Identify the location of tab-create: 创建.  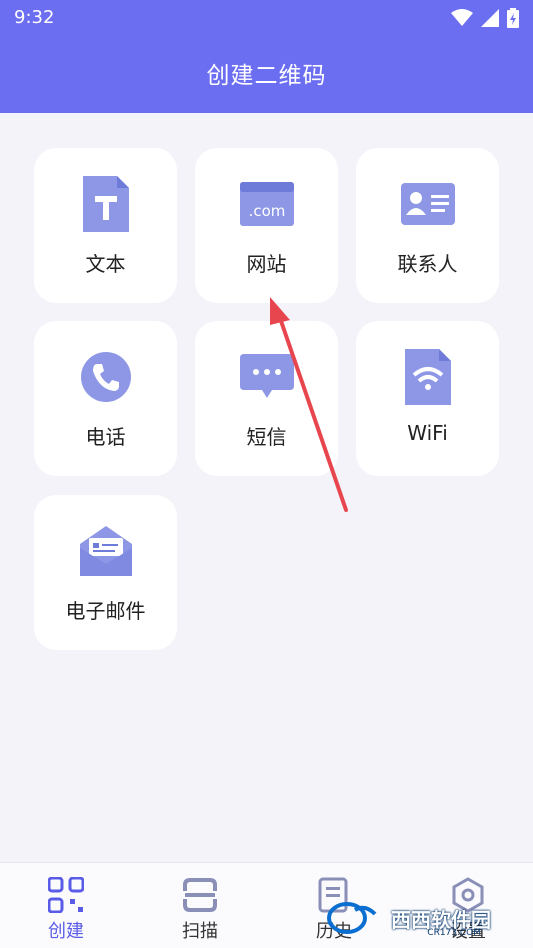
(66, 910).